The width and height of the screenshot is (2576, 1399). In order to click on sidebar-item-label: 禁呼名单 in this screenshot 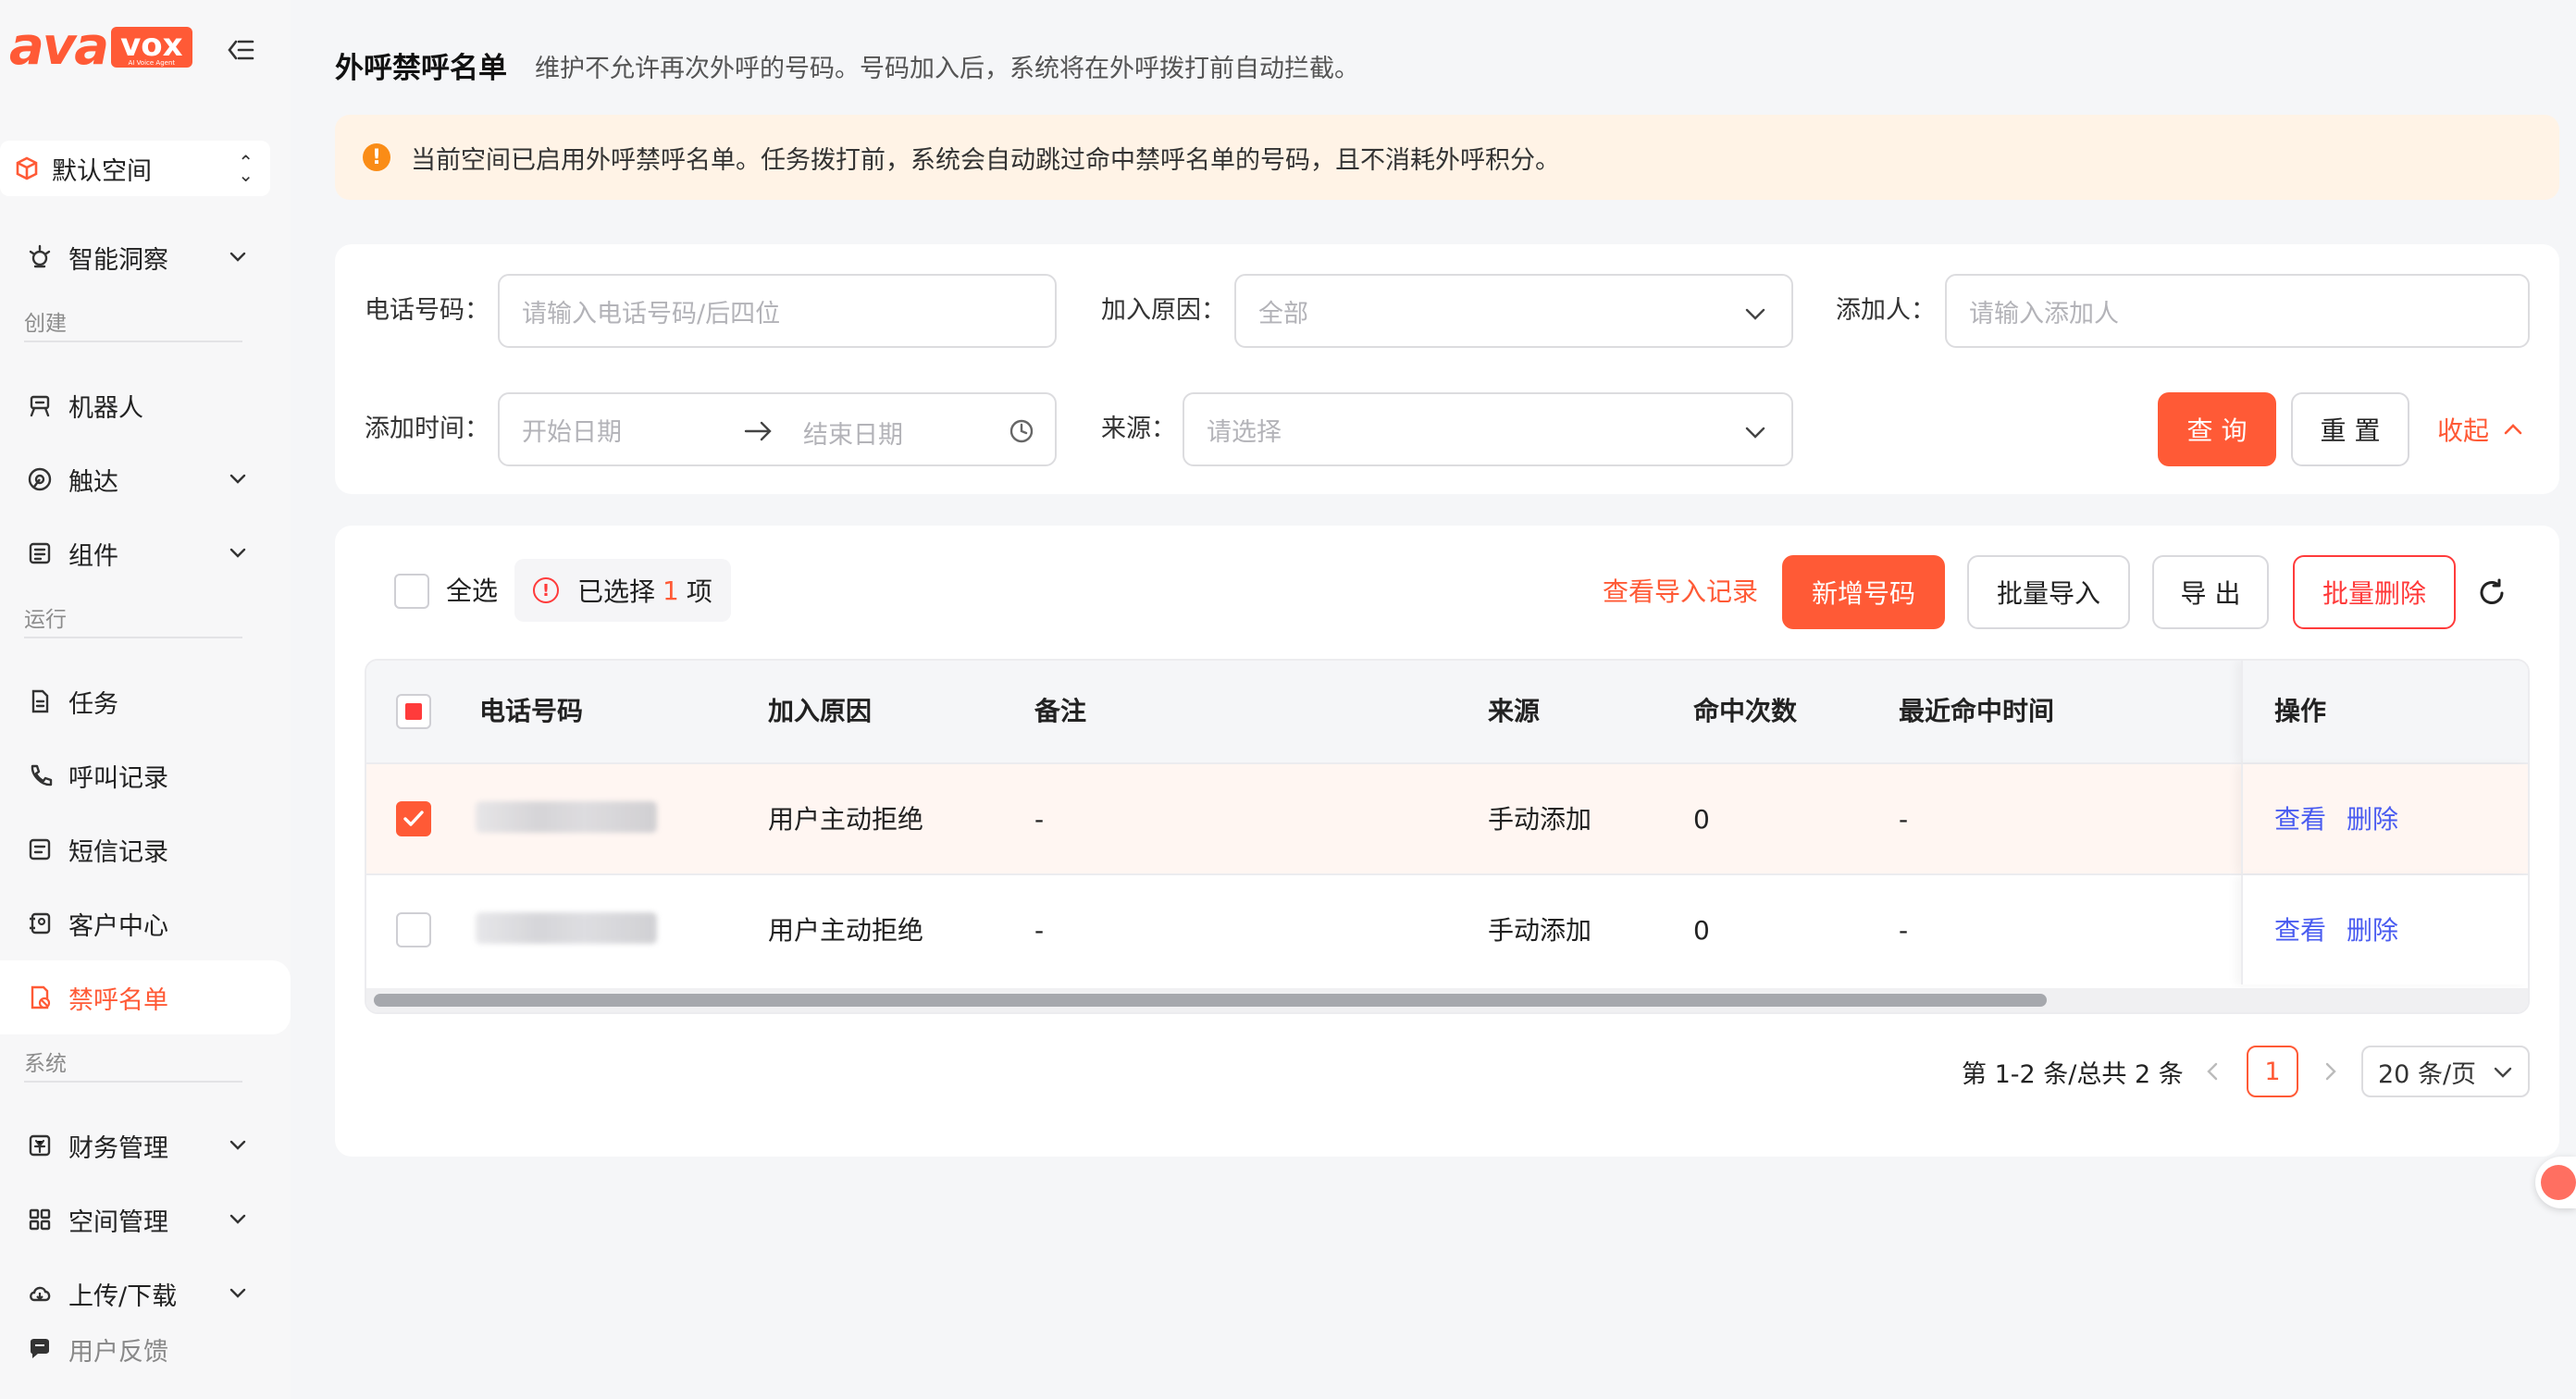, I will do `click(118, 1000)`.